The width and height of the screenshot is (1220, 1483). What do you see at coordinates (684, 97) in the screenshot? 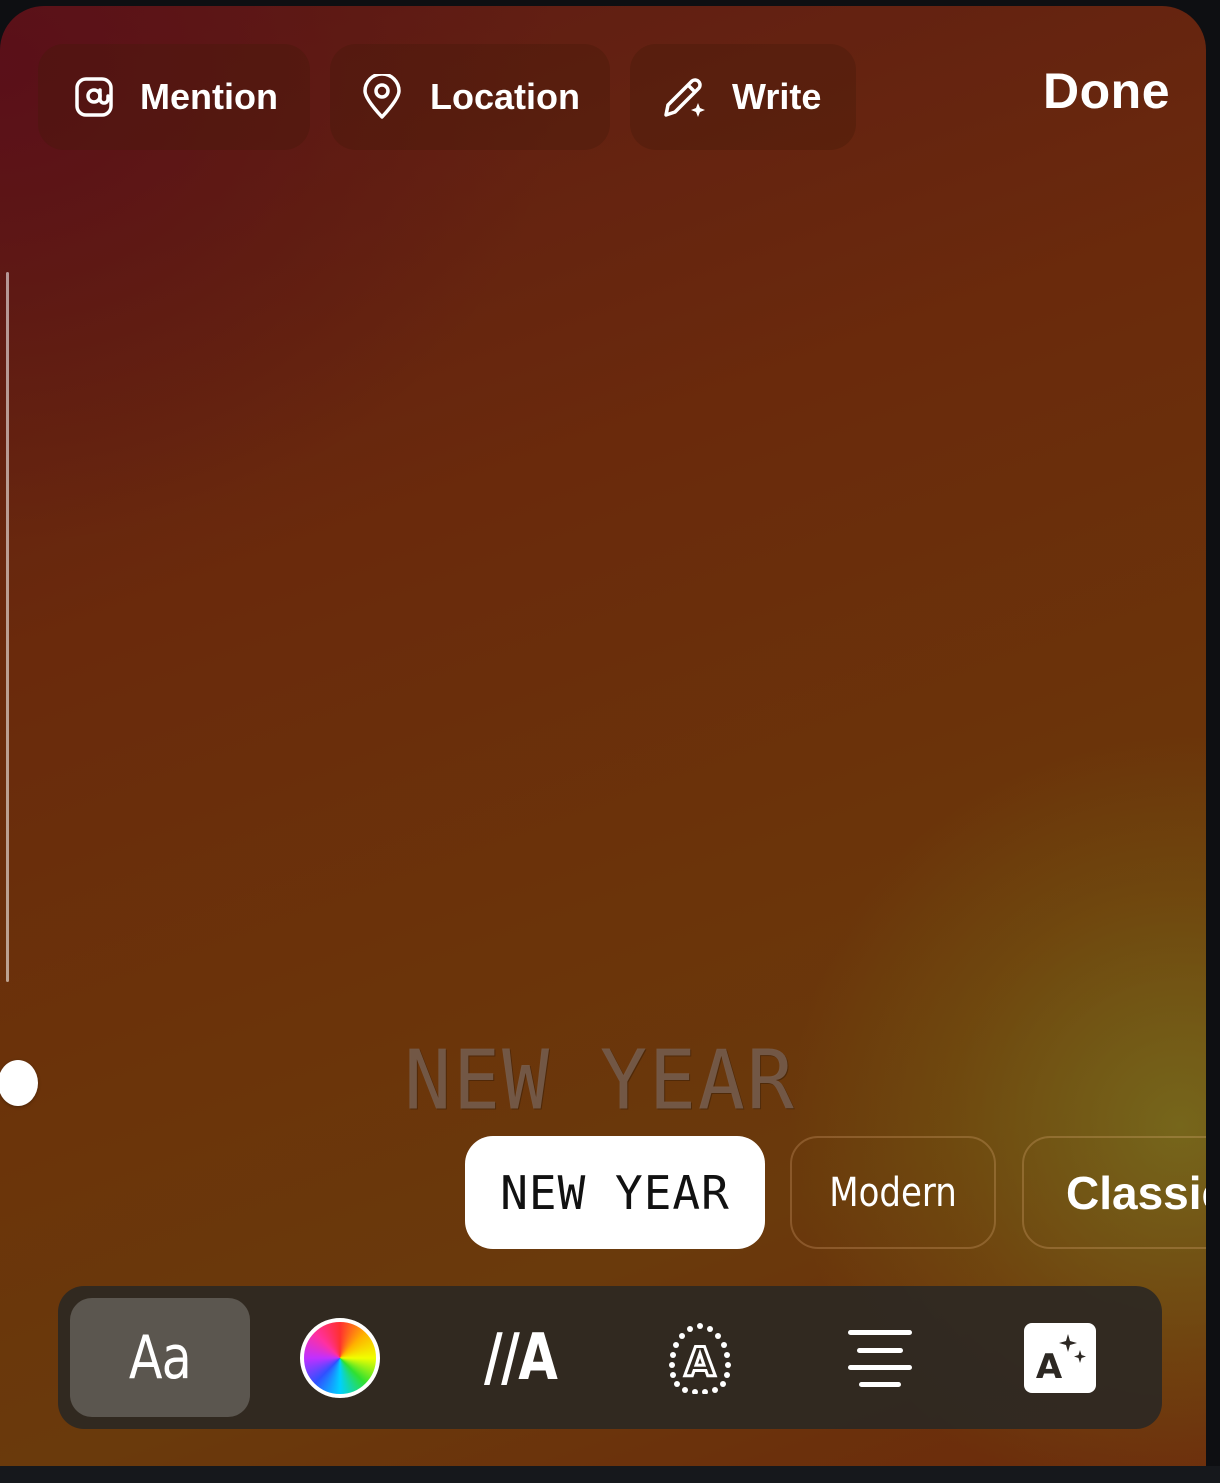
I see `pencil-sparkle-icon` at bounding box center [684, 97].